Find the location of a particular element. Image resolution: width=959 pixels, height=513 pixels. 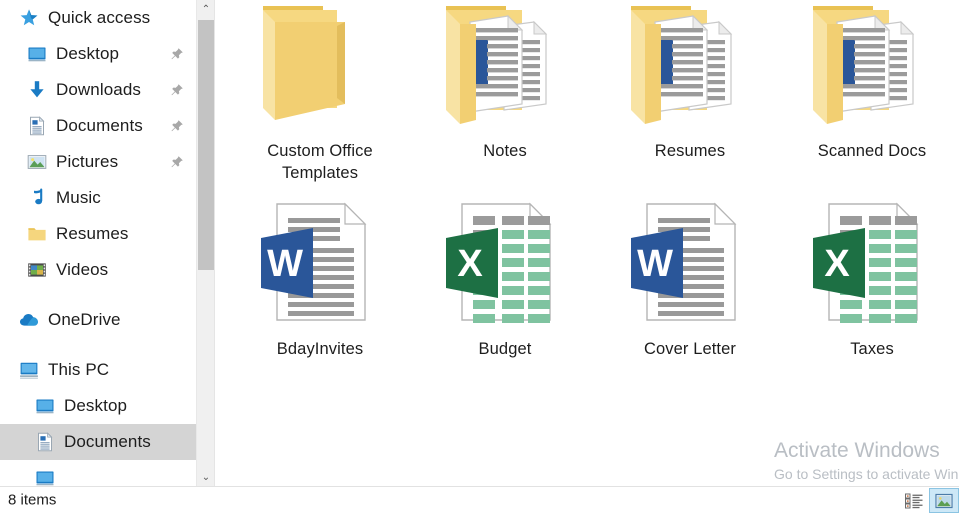

view-toggle-group is located at coordinates (929, 500).